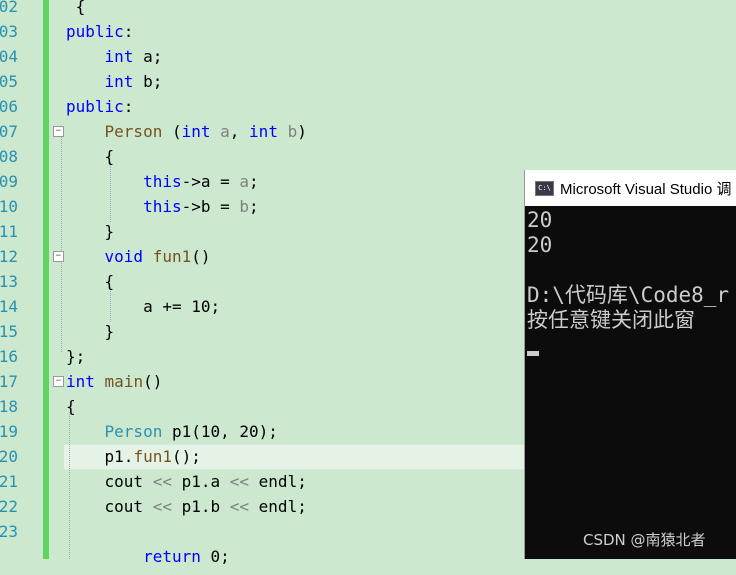 The image size is (736, 575). What do you see at coordinates (302, 131) in the screenshot?
I see `code-token: )` at bounding box center [302, 131].